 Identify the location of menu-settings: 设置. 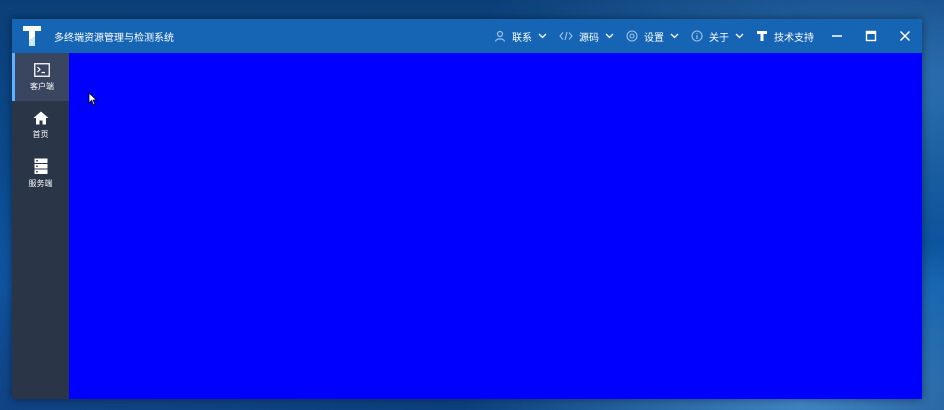
(652, 36).